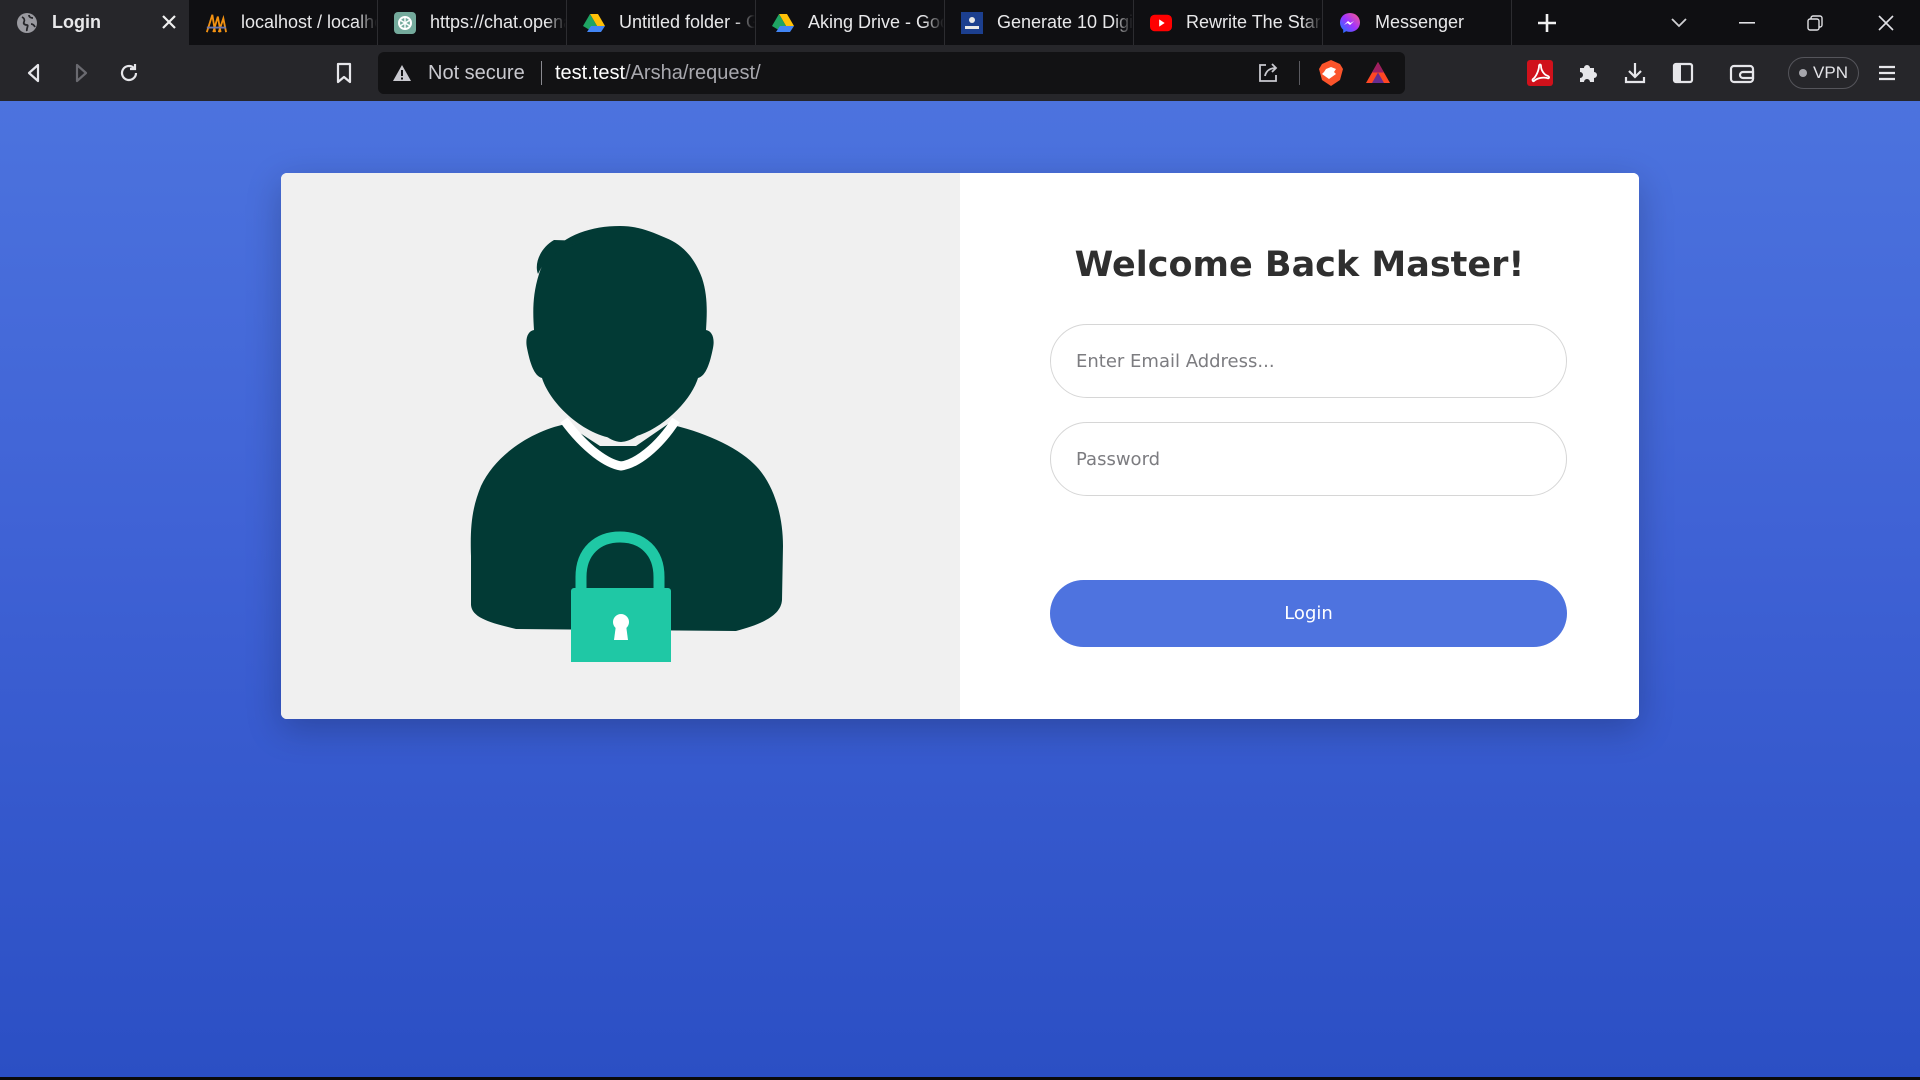 The image size is (1920, 1080). I want to click on tab-title: Generate 10 Digit, so click(1065, 22).